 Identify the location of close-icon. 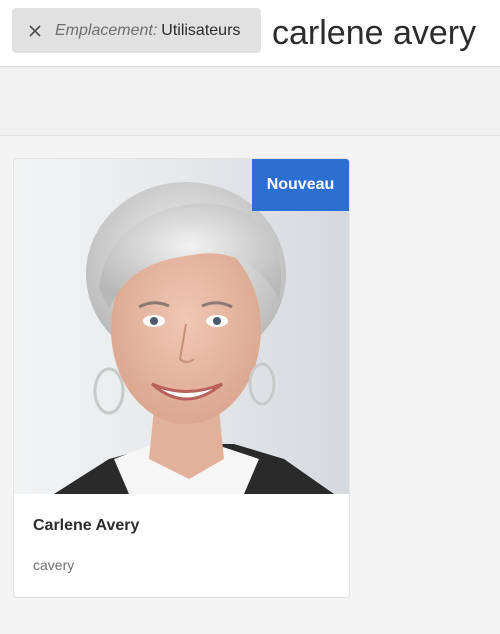
(35, 31).